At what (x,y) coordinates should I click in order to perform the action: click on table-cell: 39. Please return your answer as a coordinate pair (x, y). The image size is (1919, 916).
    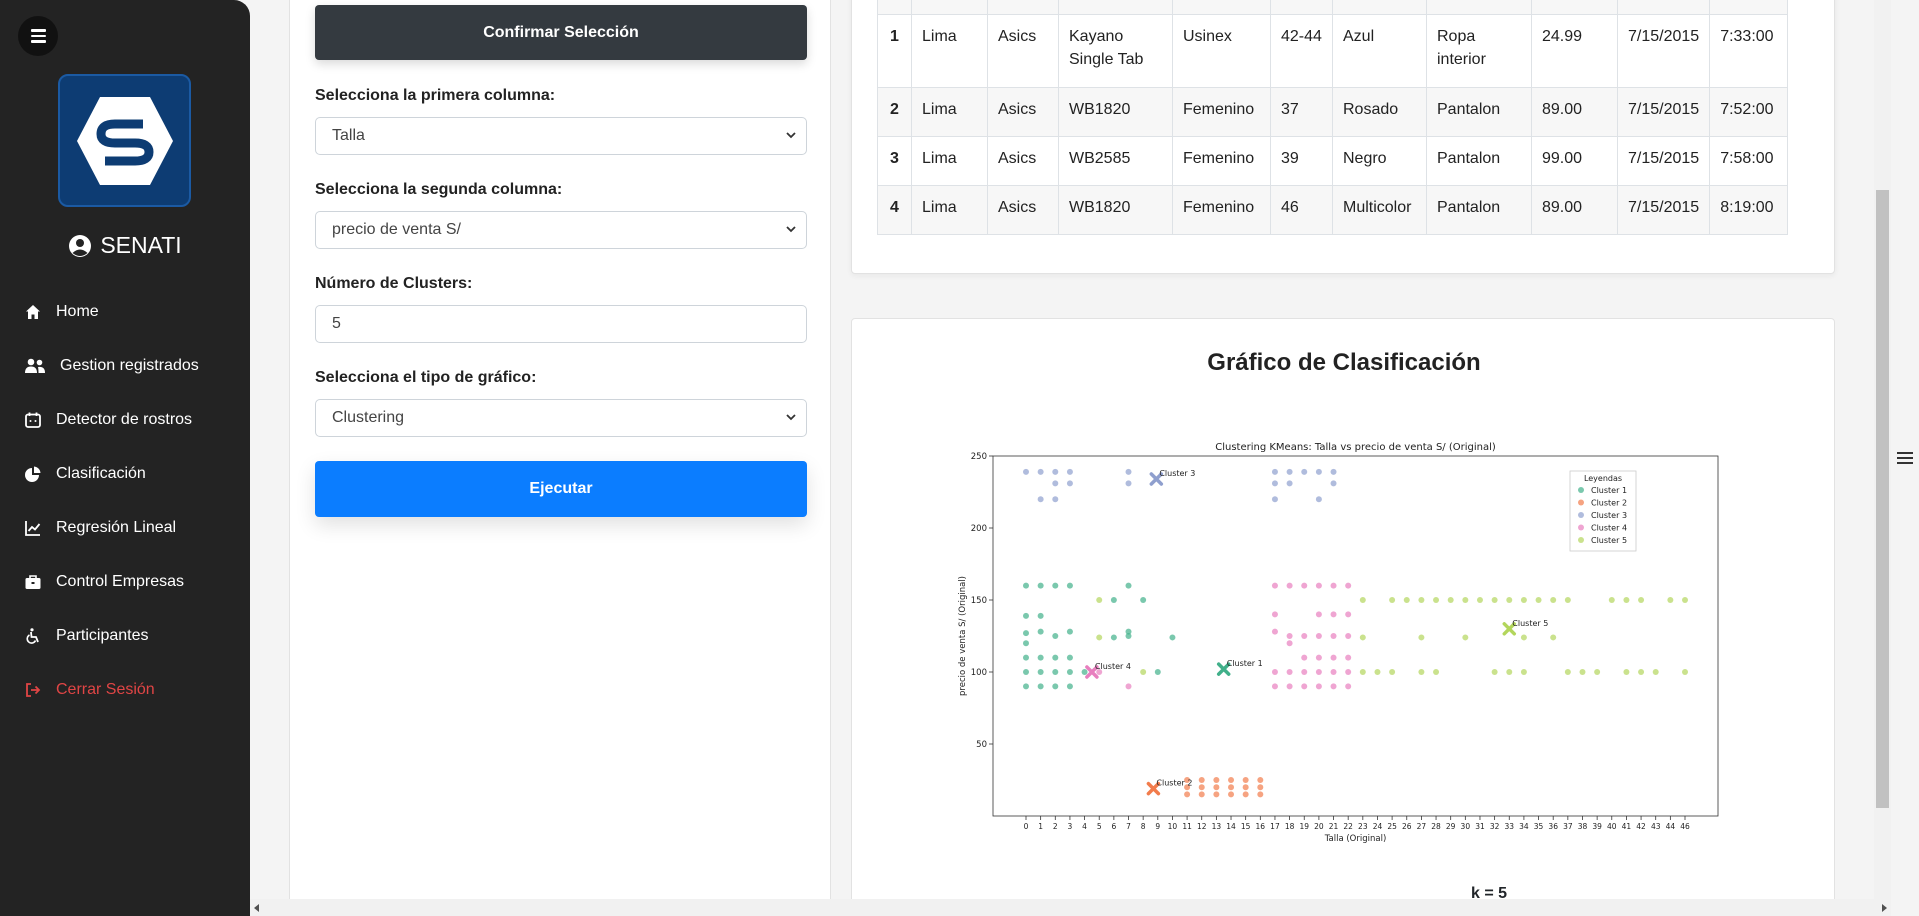
    Looking at the image, I should click on (1301, 161).